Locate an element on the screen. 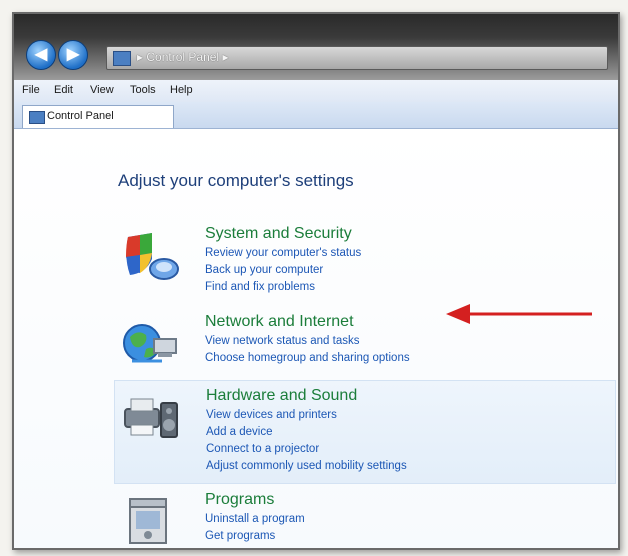 This screenshot has height=556, width=628. link-devices-printers: View devices and printers is located at coordinates (271, 415).